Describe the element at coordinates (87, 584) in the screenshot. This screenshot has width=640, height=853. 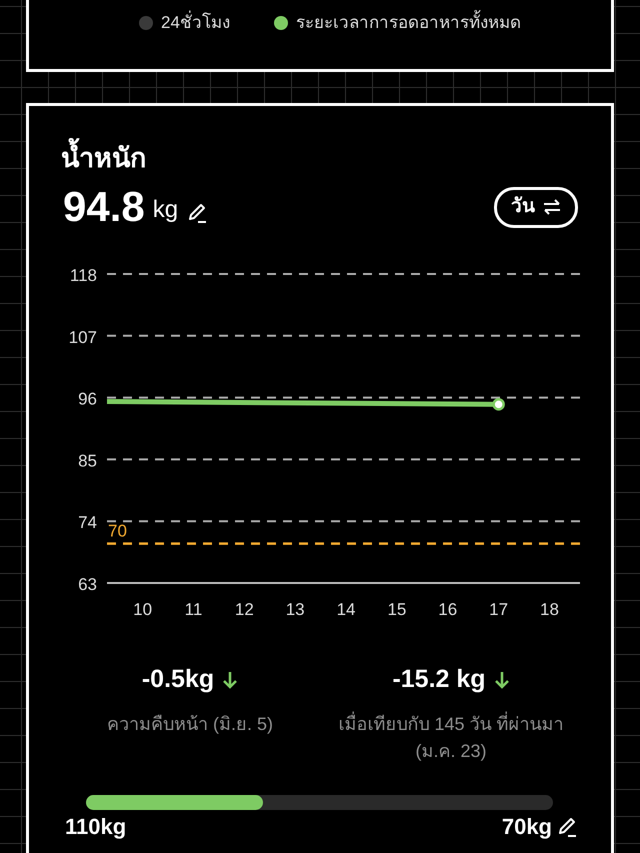
I see `y-tick-label: 63` at that location.